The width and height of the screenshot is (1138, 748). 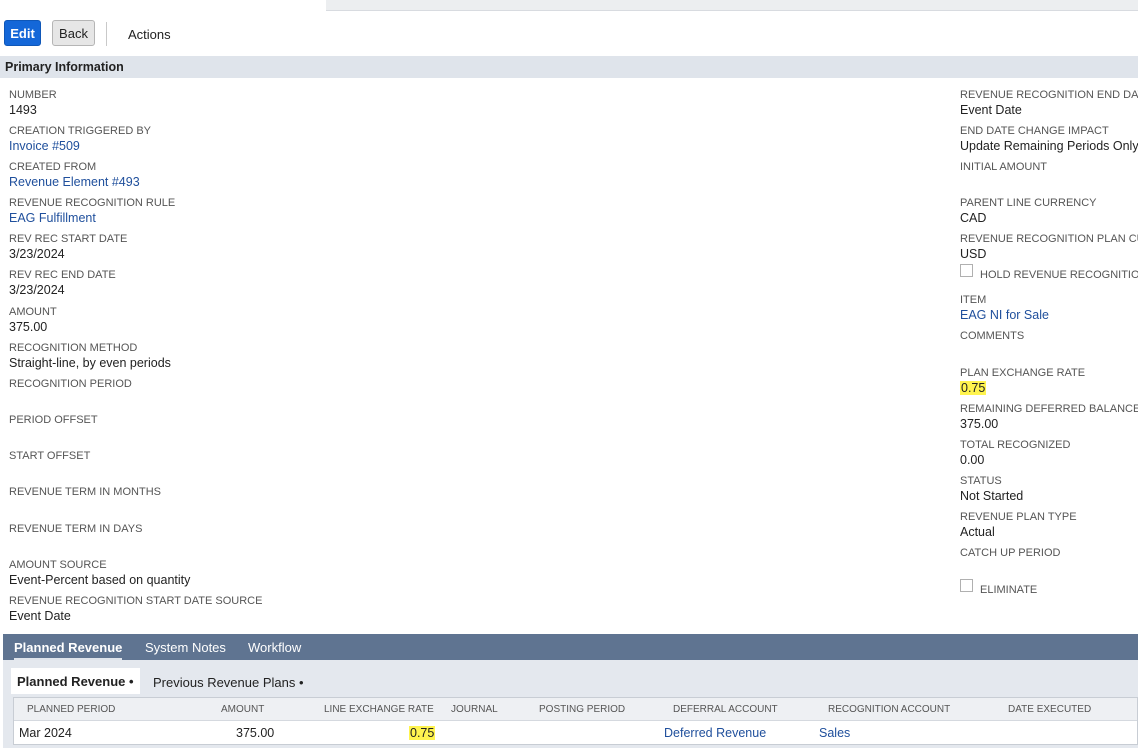 I want to click on field-comments: COMMENTS, so click(x=992, y=336).